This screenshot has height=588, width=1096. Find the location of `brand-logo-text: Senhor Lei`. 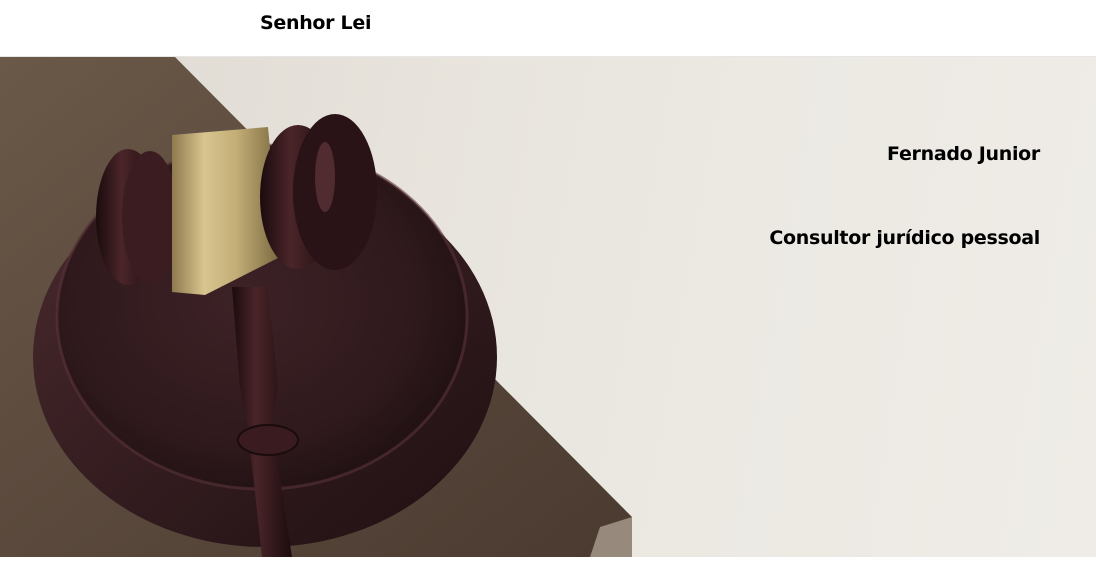

brand-logo-text: Senhor Lei is located at coordinates (315, 23).